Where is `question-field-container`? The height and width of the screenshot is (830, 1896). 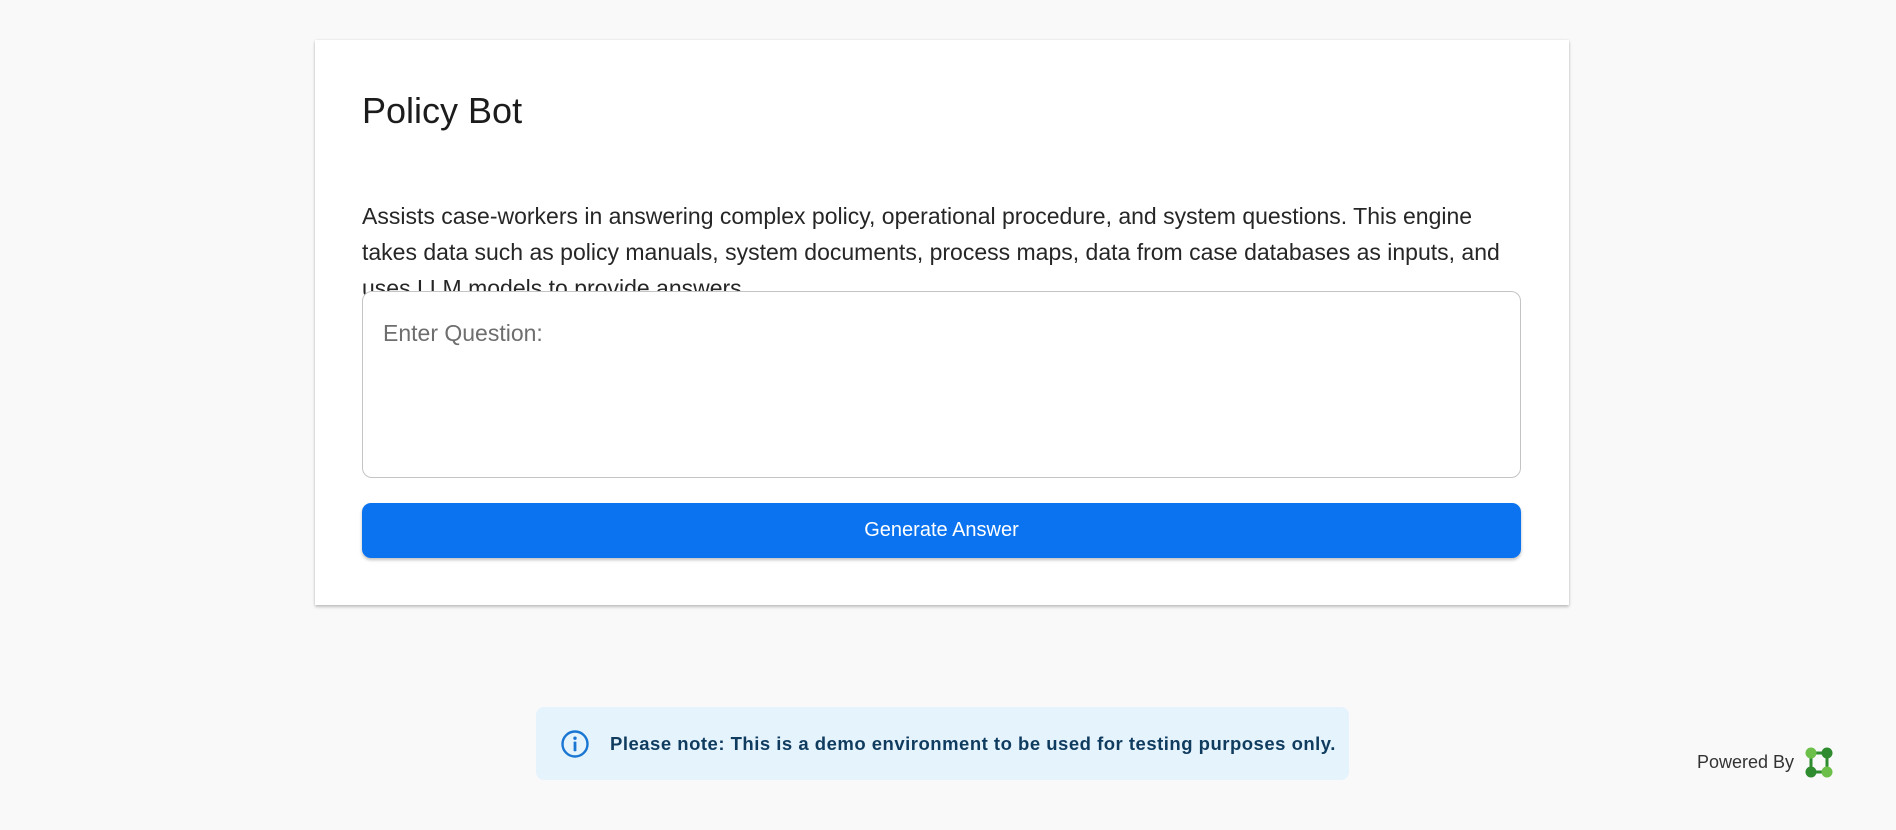
question-field-container is located at coordinates (941, 384).